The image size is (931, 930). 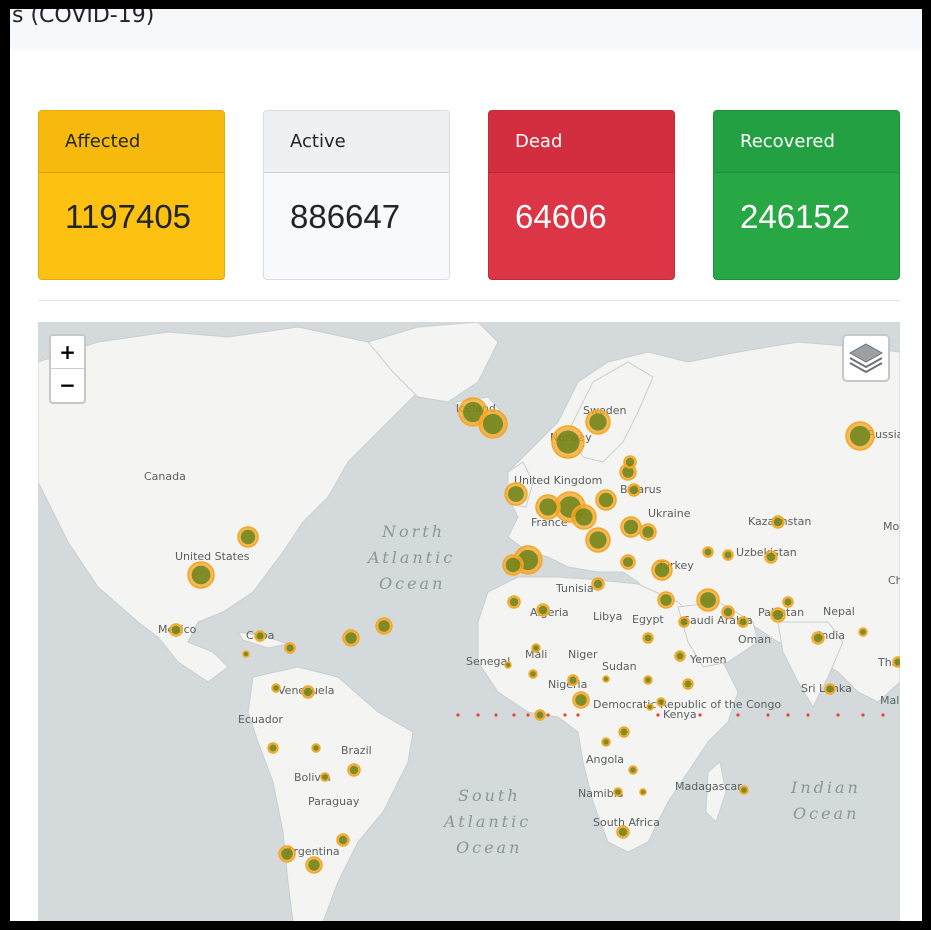 I want to click on place-label: Angola, so click(x=605, y=759).